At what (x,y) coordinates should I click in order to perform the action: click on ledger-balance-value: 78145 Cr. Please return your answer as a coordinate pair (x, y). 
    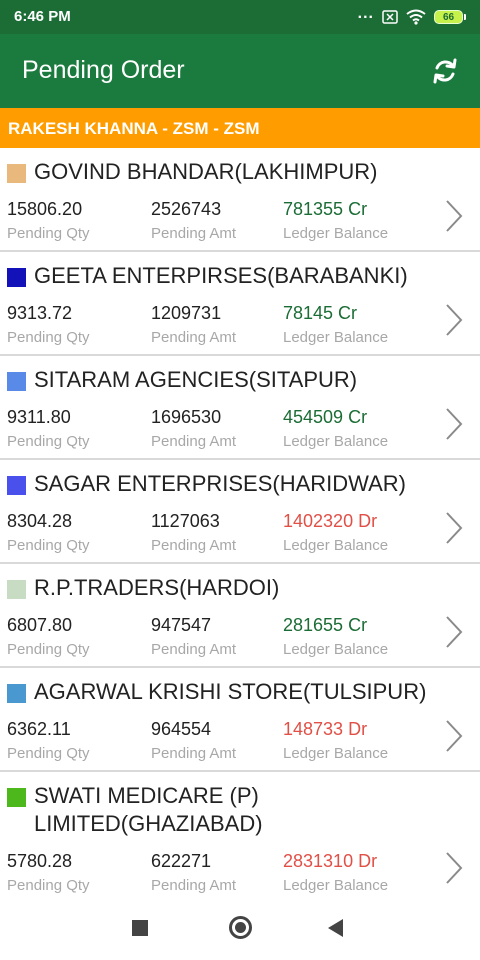
    Looking at the image, I should click on (320, 313).